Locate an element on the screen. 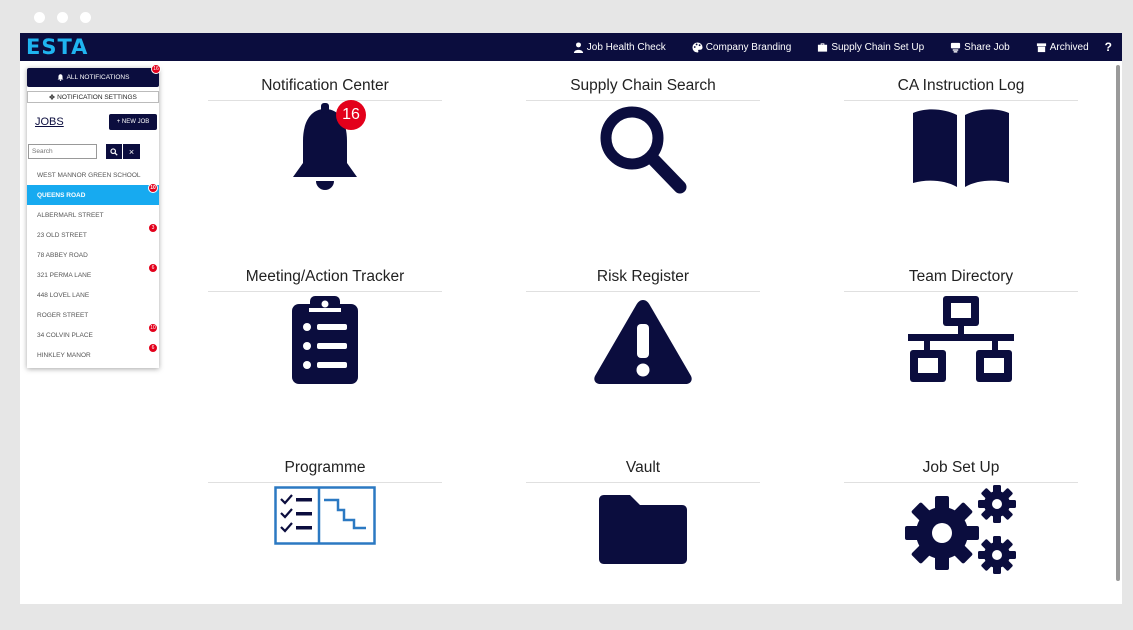  job-health-check-label: Job Health Check is located at coordinates (626, 47).